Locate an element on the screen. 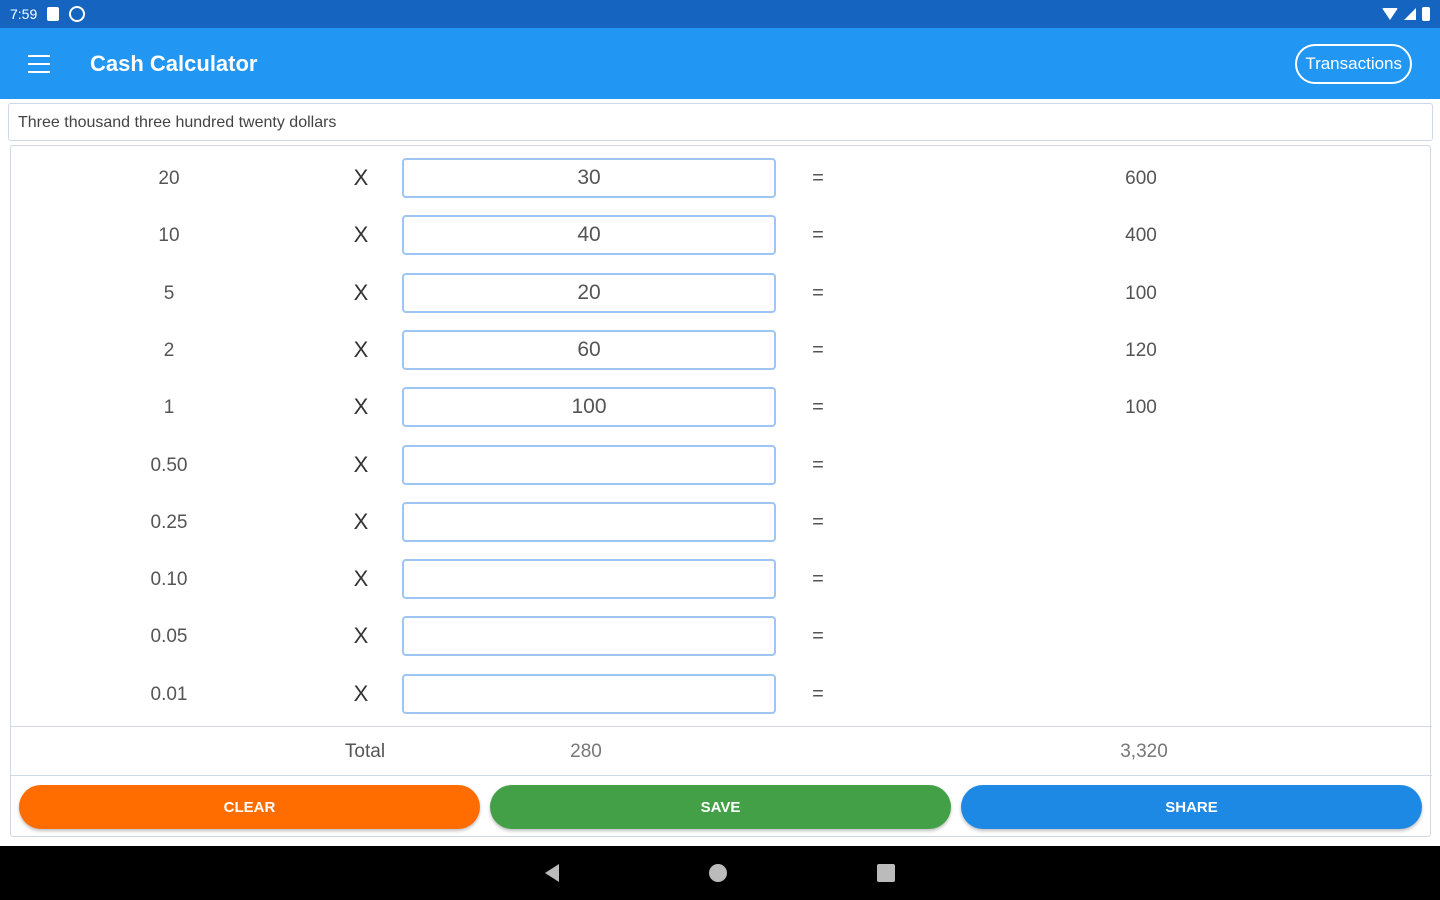  total-sum: 3,320 is located at coordinates (1144, 751).